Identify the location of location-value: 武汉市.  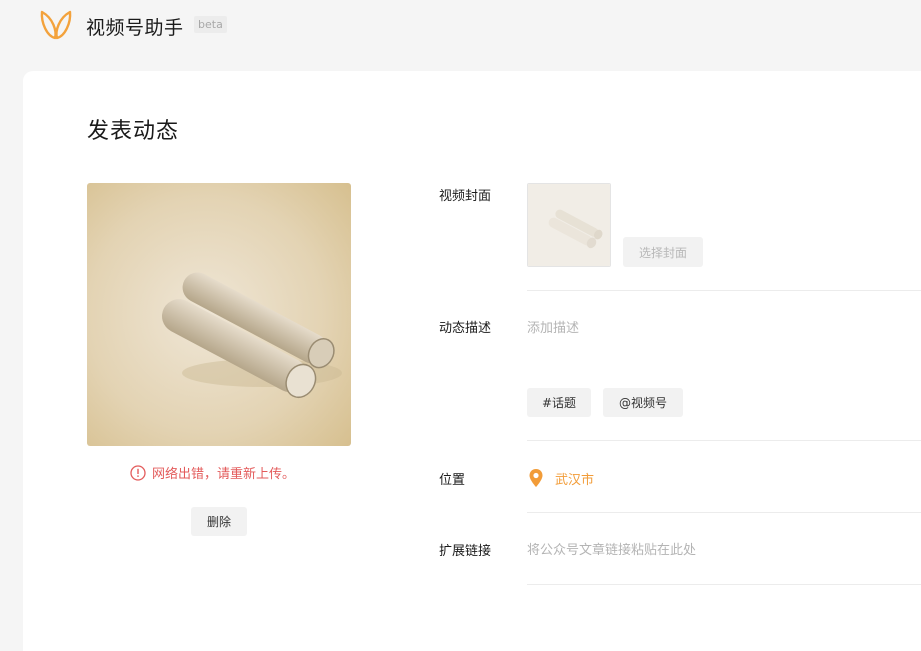
(574, 478).